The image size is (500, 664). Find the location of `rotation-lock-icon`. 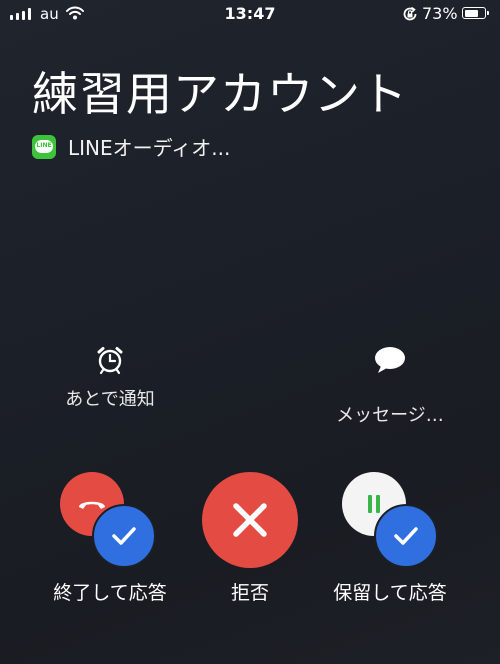

rotation-lock-icon is located at coordinates (410, 13).